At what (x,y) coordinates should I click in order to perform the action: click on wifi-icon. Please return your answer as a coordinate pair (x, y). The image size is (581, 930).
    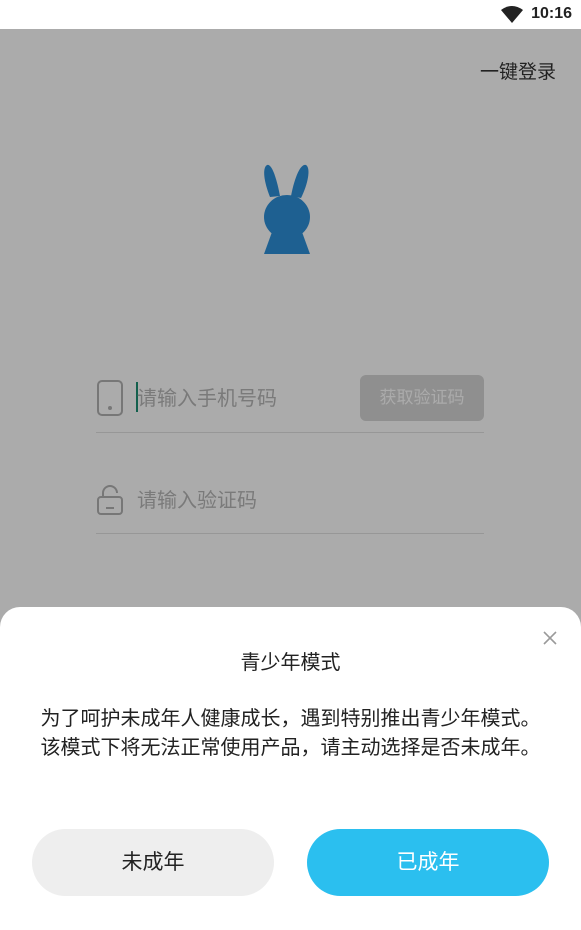
    Looking at the image, I should click on (512, 14).